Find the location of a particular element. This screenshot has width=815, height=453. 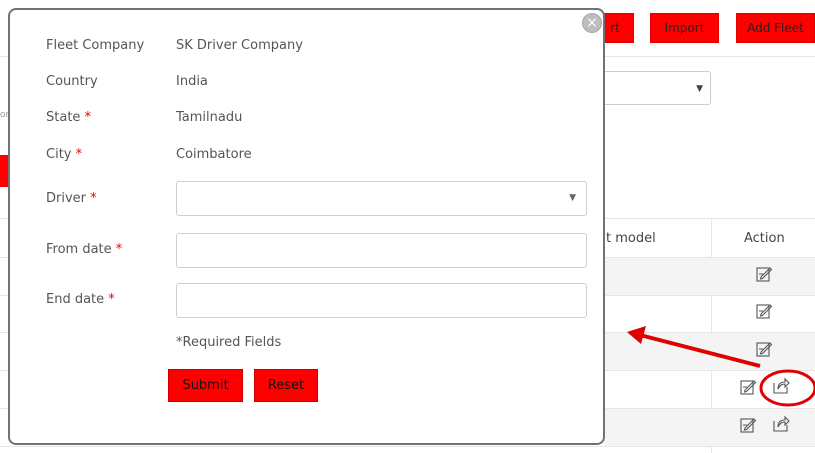

country-value: India is located at coordinates (192, 81).